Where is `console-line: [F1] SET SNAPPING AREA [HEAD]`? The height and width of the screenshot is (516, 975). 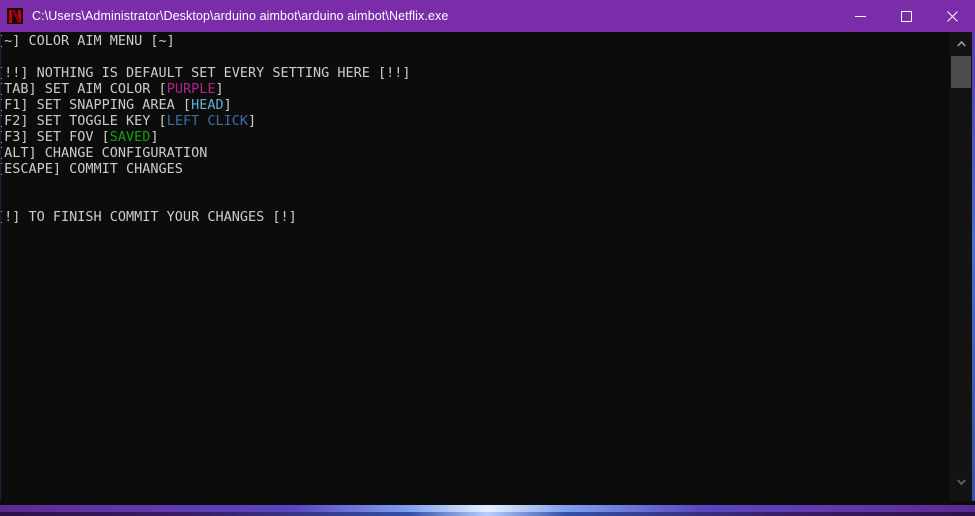
console-line: [F1] SET SNAPPING AREA [HEAD] is located at coordinates (116, 105).